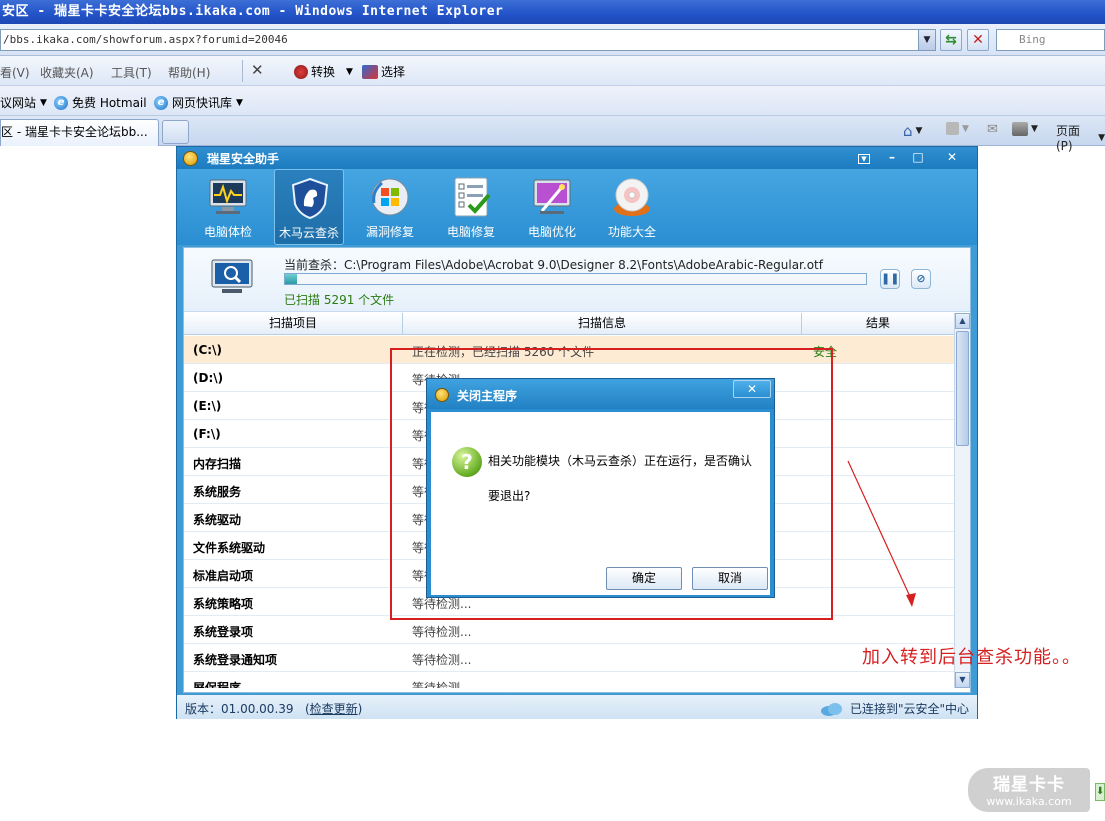 The image size is (1105, 821). I want to click on cloud-icon, so click(831, 709).